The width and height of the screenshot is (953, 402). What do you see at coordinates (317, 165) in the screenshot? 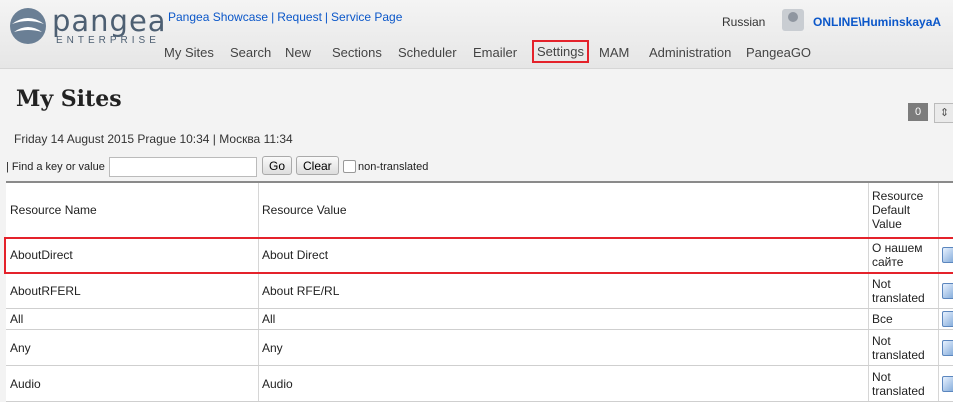
I see `clear-button: Clear` at bounding box center [317, 165].